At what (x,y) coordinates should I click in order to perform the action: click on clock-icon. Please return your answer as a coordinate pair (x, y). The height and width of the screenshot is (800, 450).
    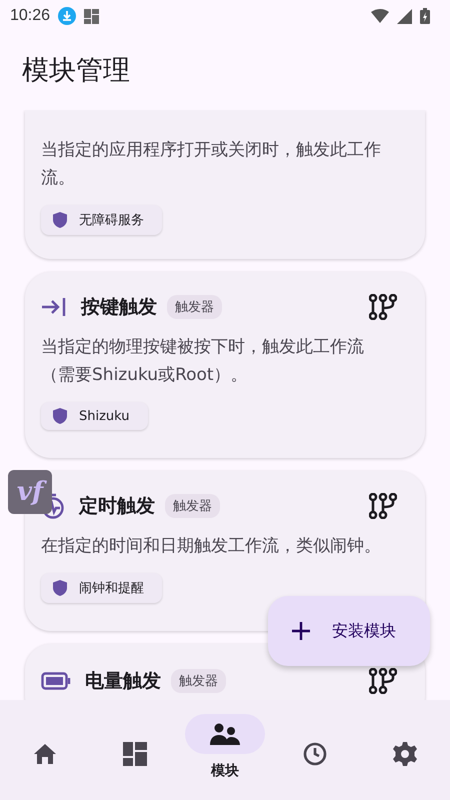
    Looking at the image, I should click on (315, 754).